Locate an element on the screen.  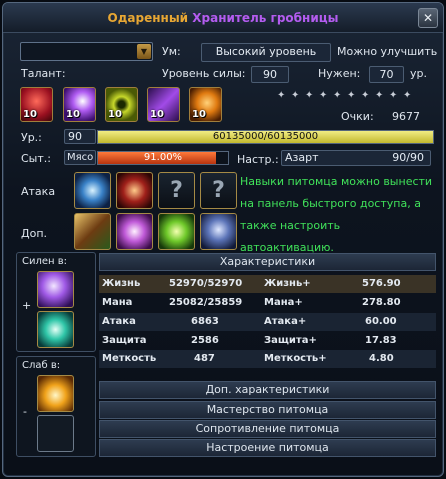
close-icon: ✕ is located at coordinates (428, 18).